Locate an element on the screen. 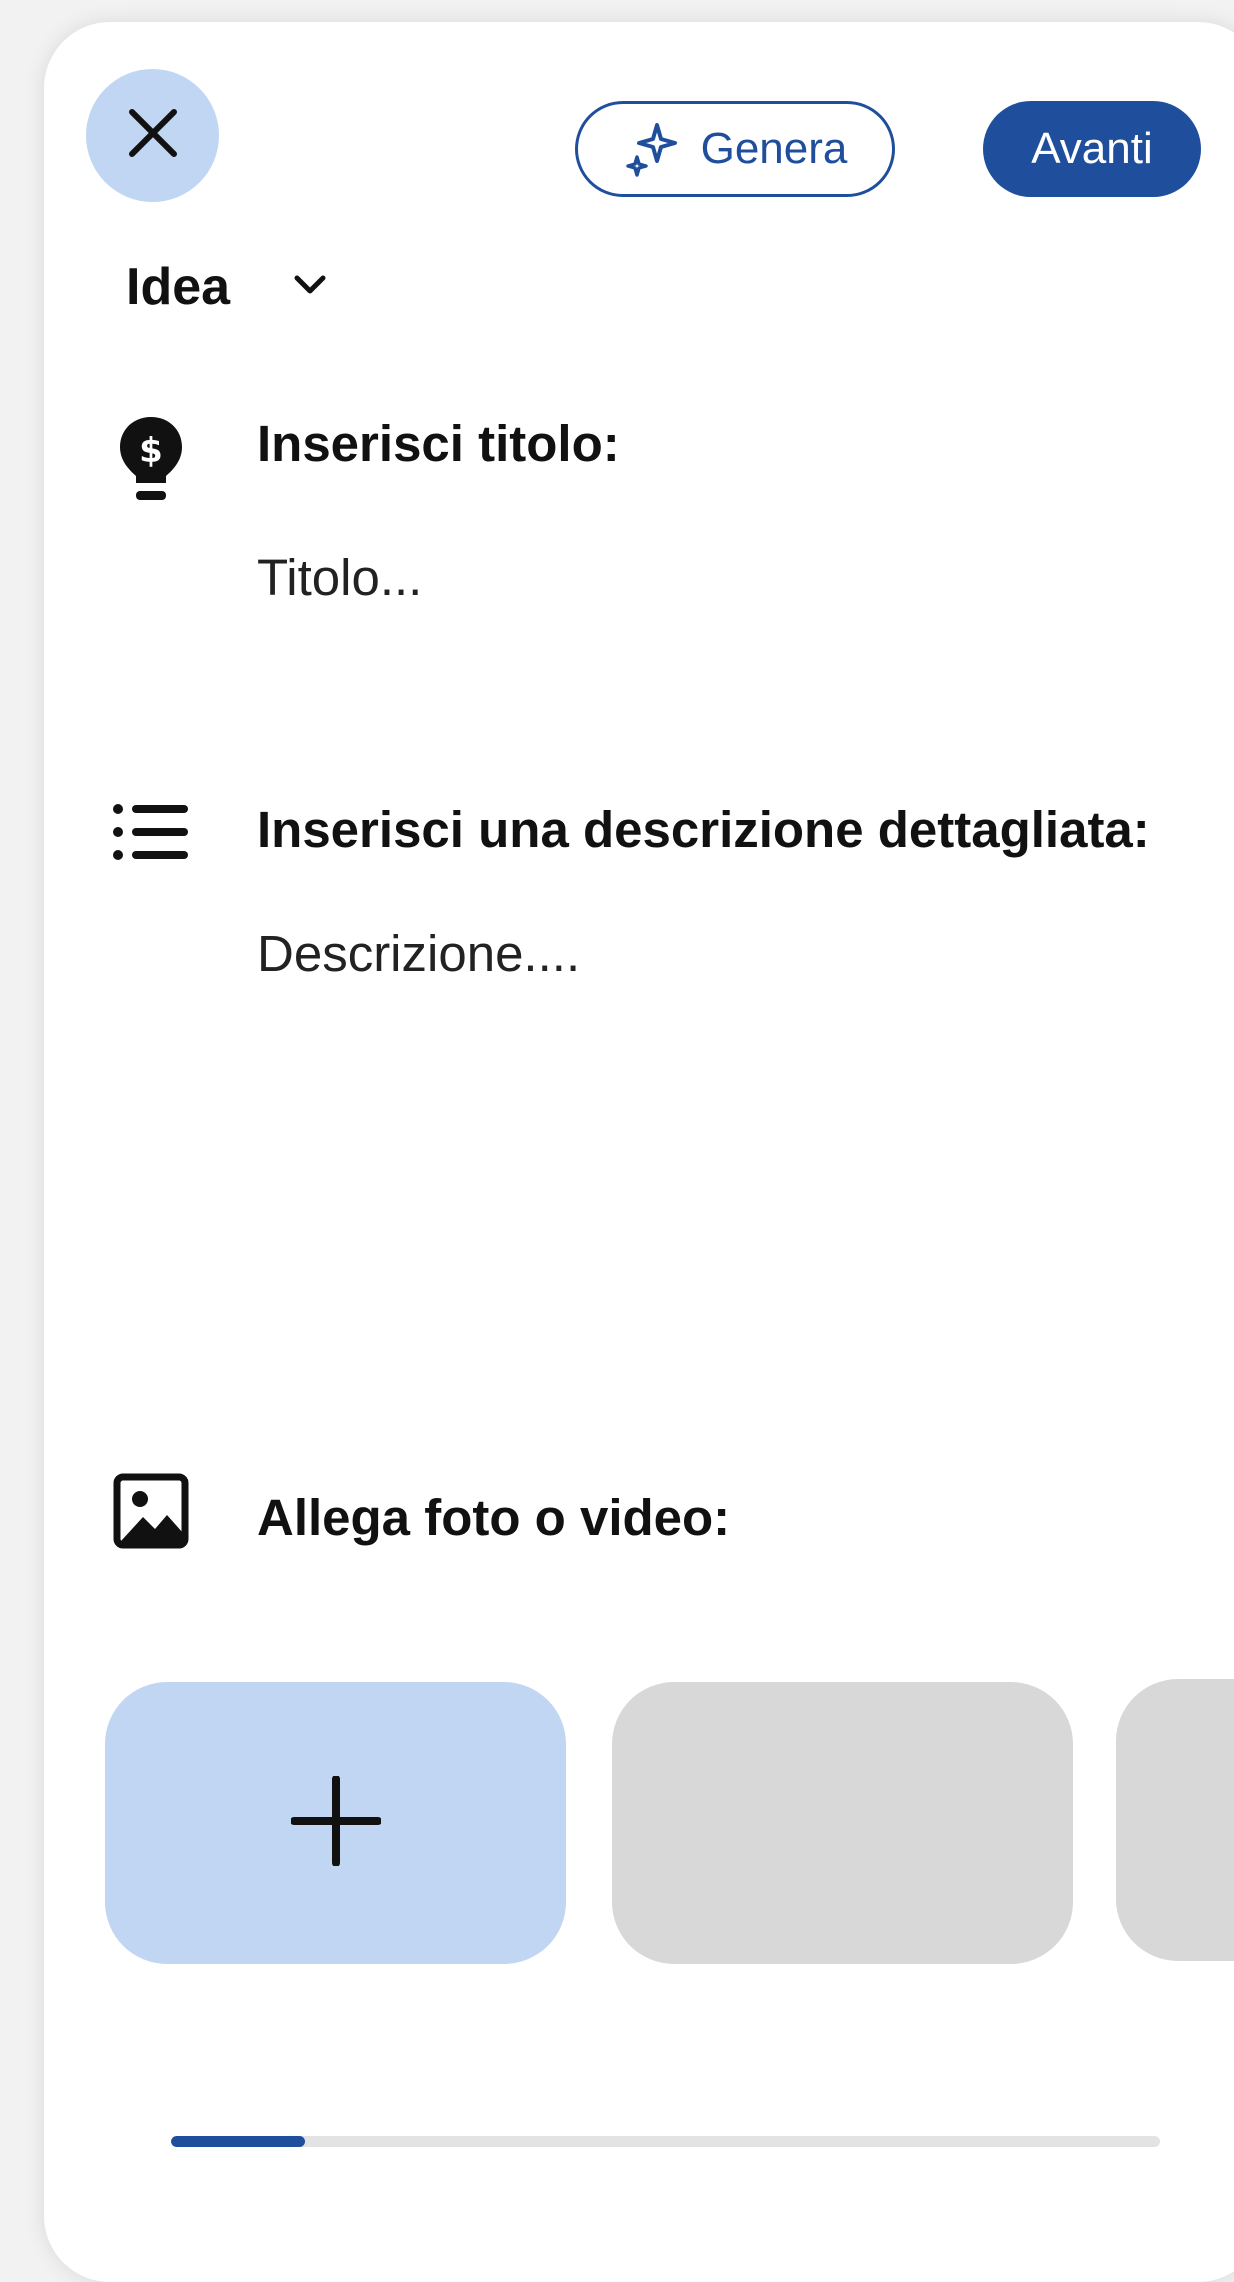 Image resolution: width=1234 pixels, height=2282 pixels. add-media-button is located at coordinates (335, 1823).